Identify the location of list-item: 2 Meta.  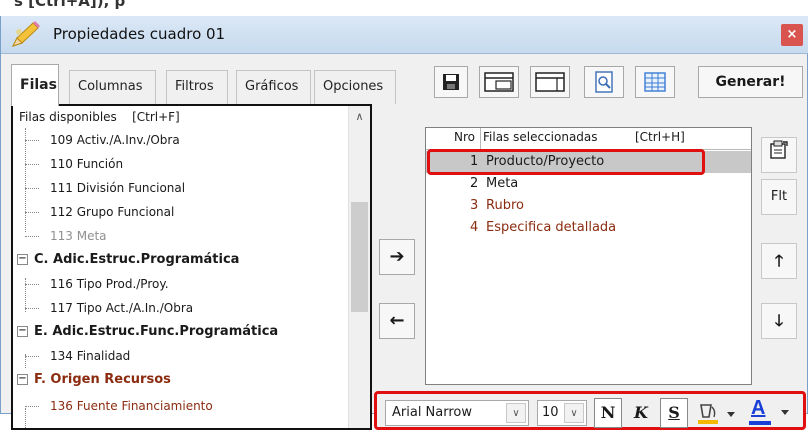
(588, 184).